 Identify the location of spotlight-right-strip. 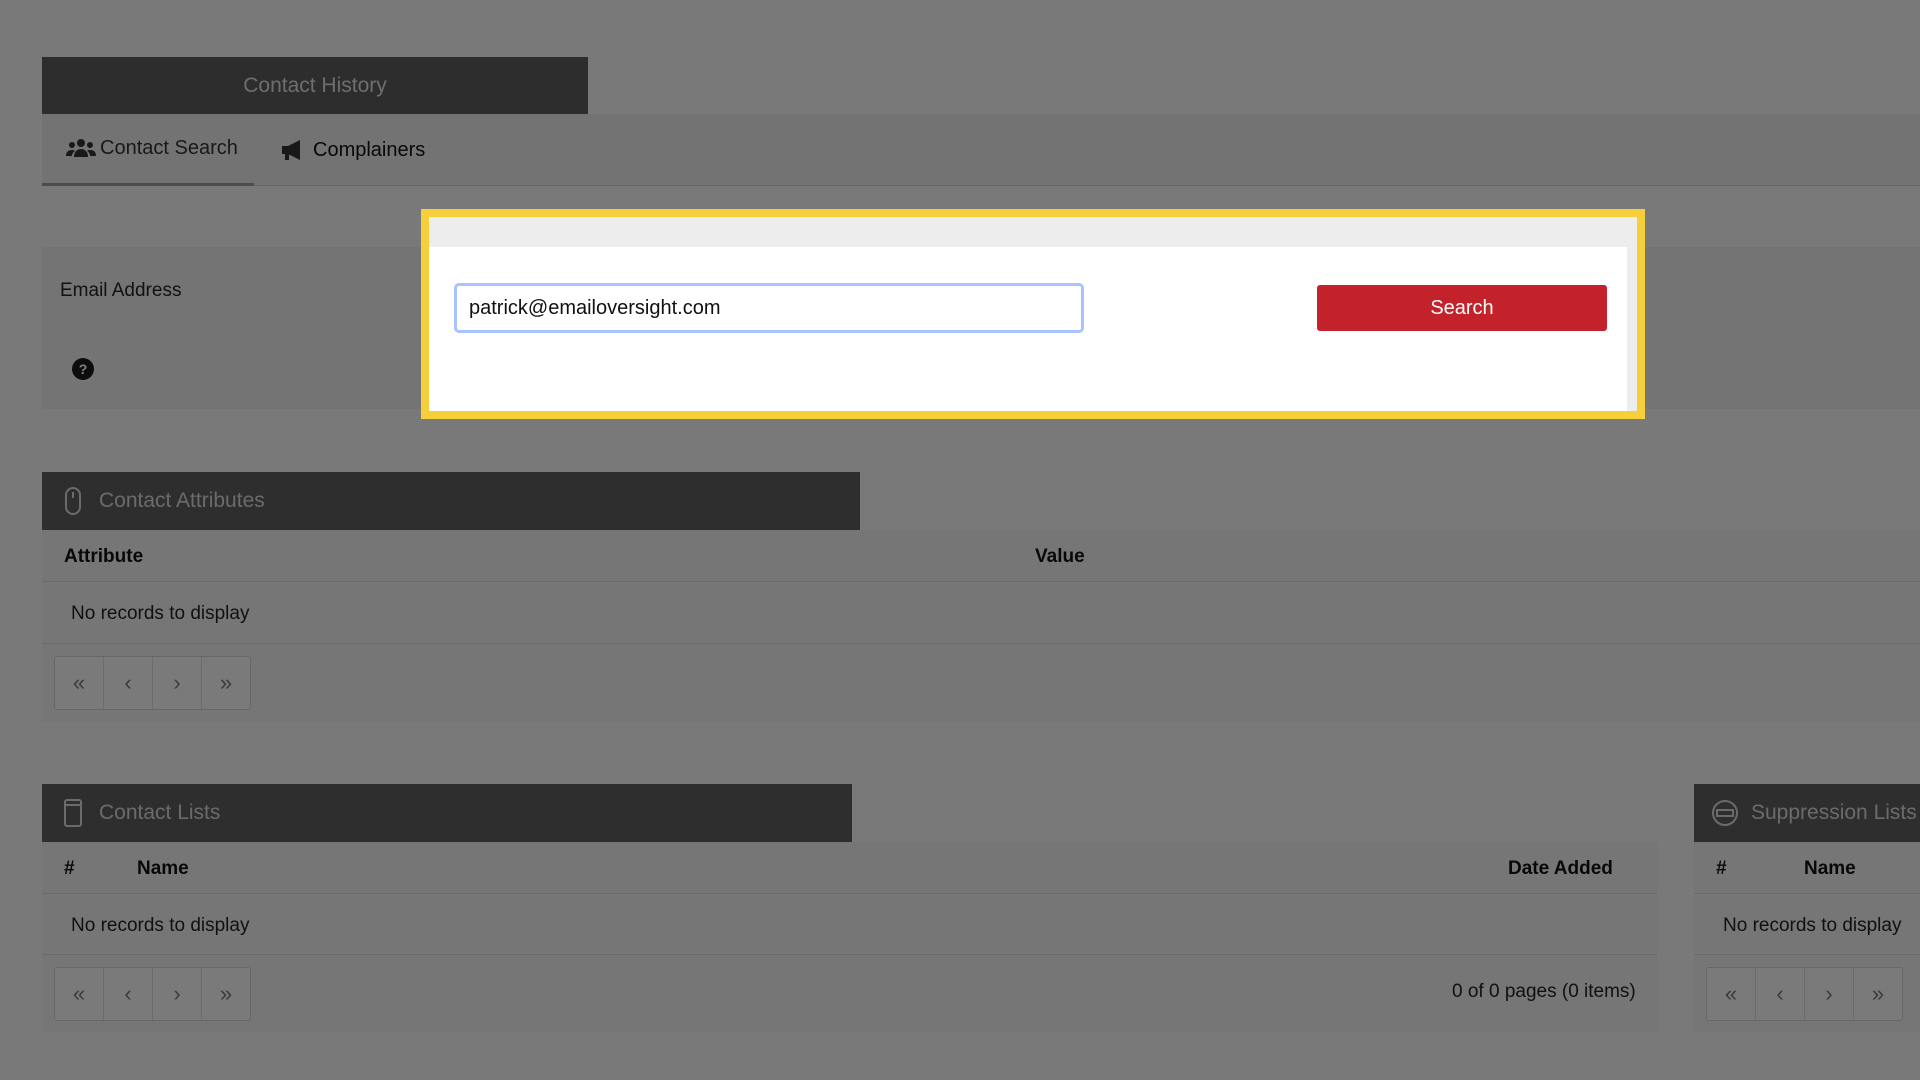
(1632, 329).